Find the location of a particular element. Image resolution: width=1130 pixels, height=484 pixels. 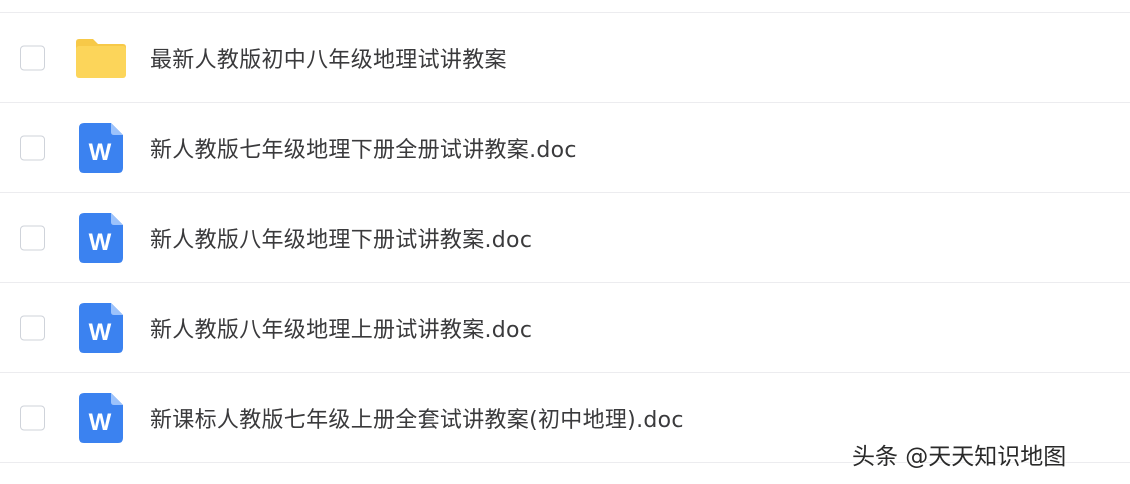

folder-icon is located at coordinates (101, 58).